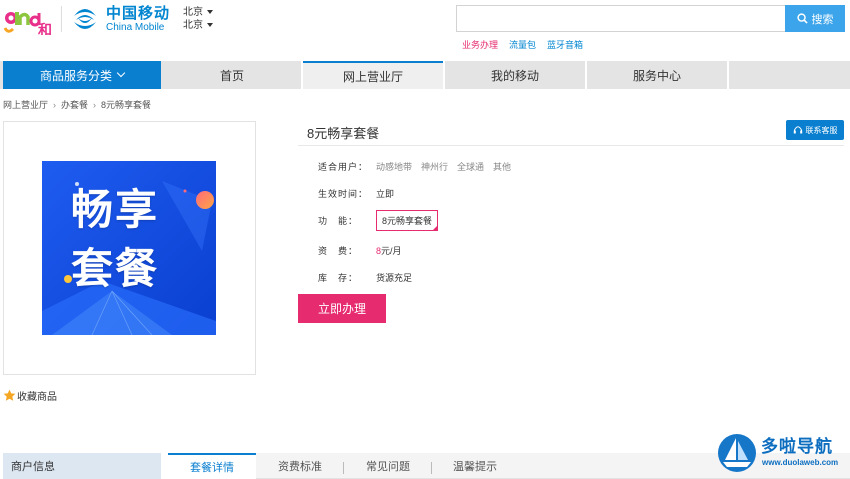  Describe the element at coordinates (342, 308) in the screenshot. I see `apply-now-button: 立即办理` at that location.